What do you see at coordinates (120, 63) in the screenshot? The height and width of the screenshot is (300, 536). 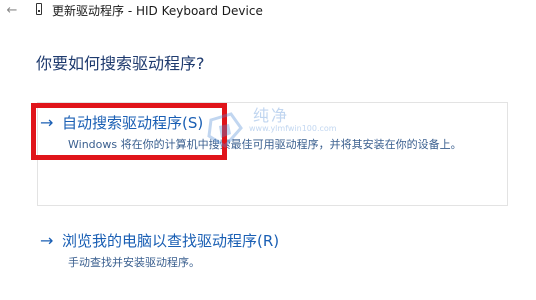 I see `page-question: 你要如何搜索驱动程序?` at bounding box center [120, 63].